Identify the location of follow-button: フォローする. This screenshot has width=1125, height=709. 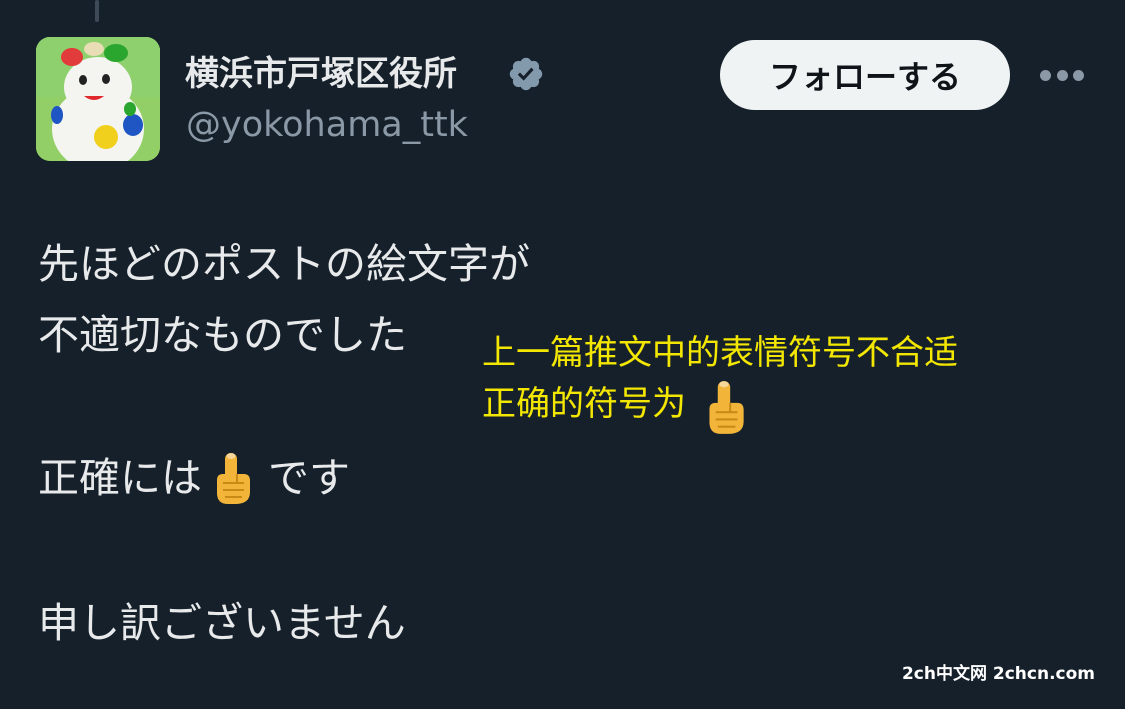
(865, 75).